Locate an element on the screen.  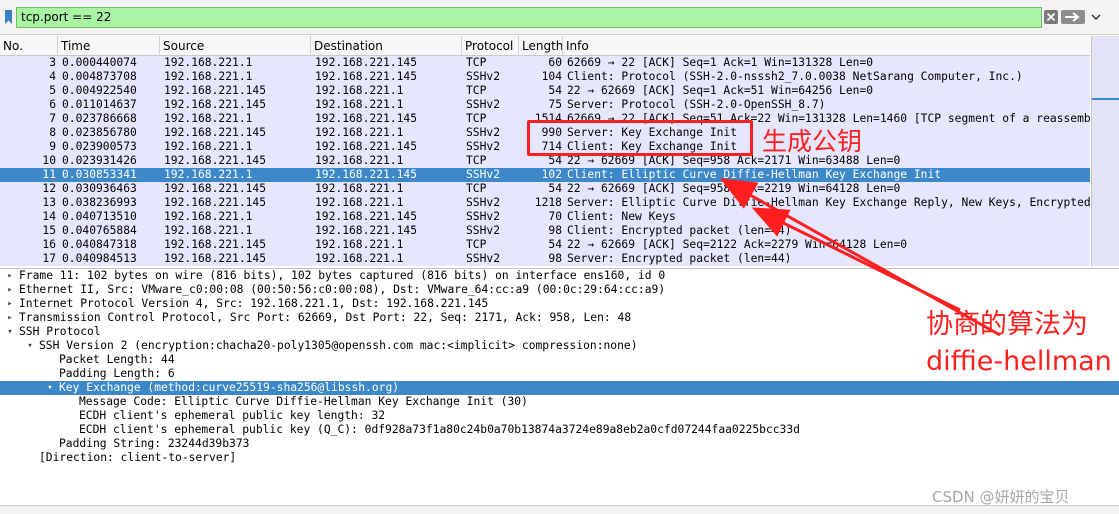
display-filter-input: tcp.port == 22 is located at coordinates (529, 17).